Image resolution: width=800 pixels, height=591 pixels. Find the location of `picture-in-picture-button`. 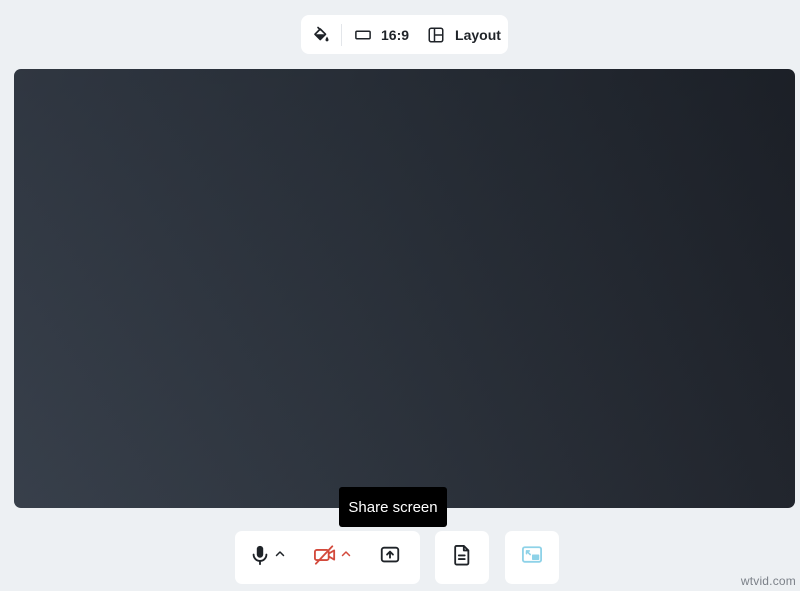

picture-in-picture-button is located at coordinates (532, 557).